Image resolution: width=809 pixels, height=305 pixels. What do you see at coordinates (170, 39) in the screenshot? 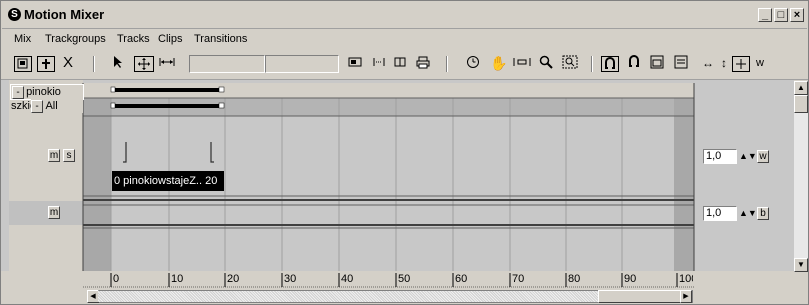
I see `menu-clips: Clips` at bounding box center [170, 39].